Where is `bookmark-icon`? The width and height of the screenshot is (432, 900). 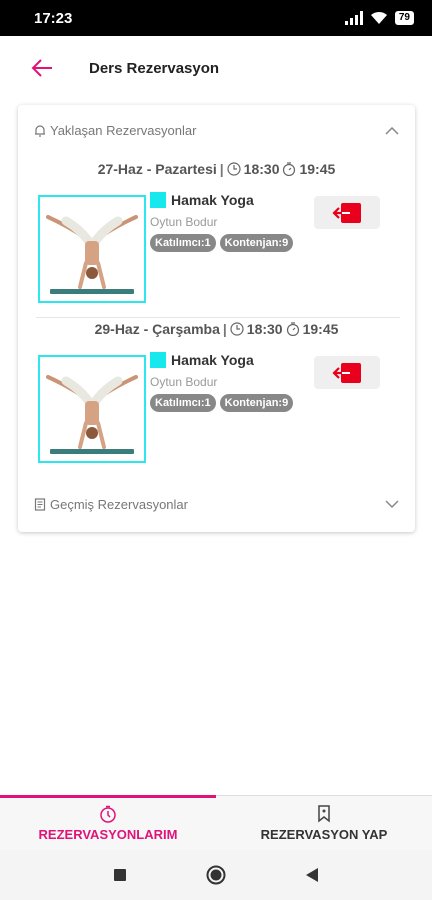
bookmark-icon is located at coordinates (324, 813).